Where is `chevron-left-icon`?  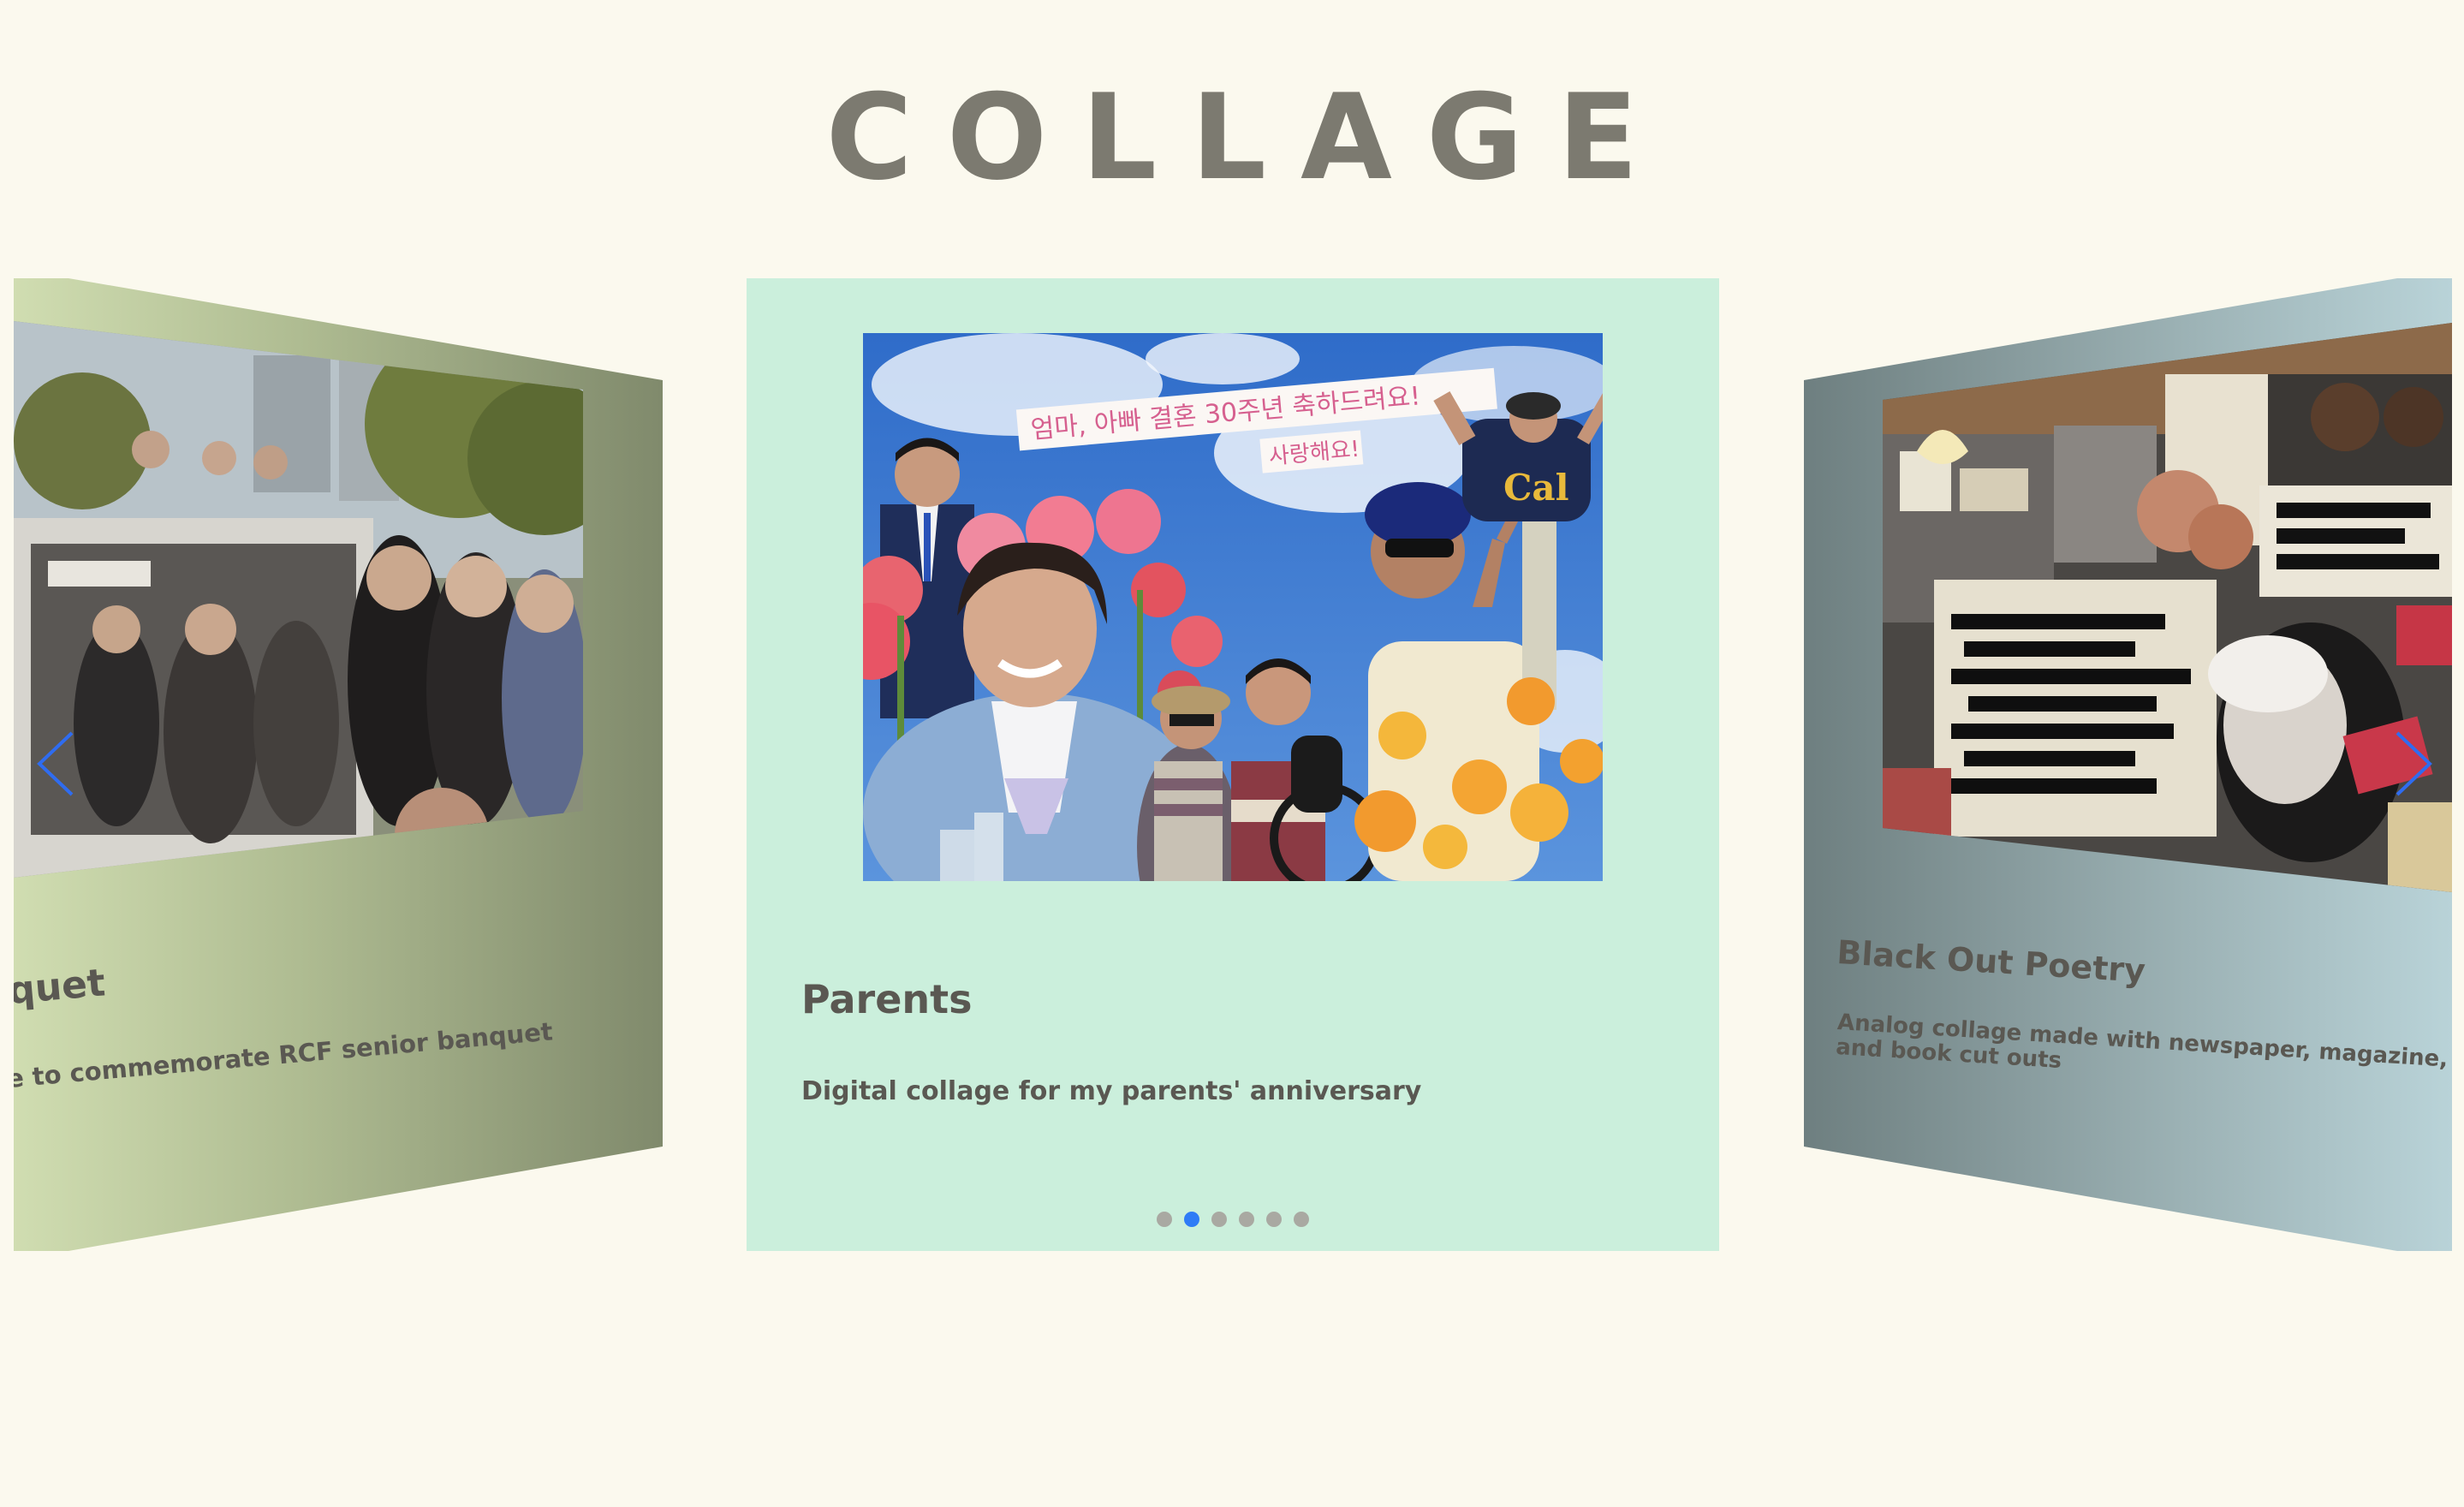 chevron-left-icon is located at coordinates (56, 763).